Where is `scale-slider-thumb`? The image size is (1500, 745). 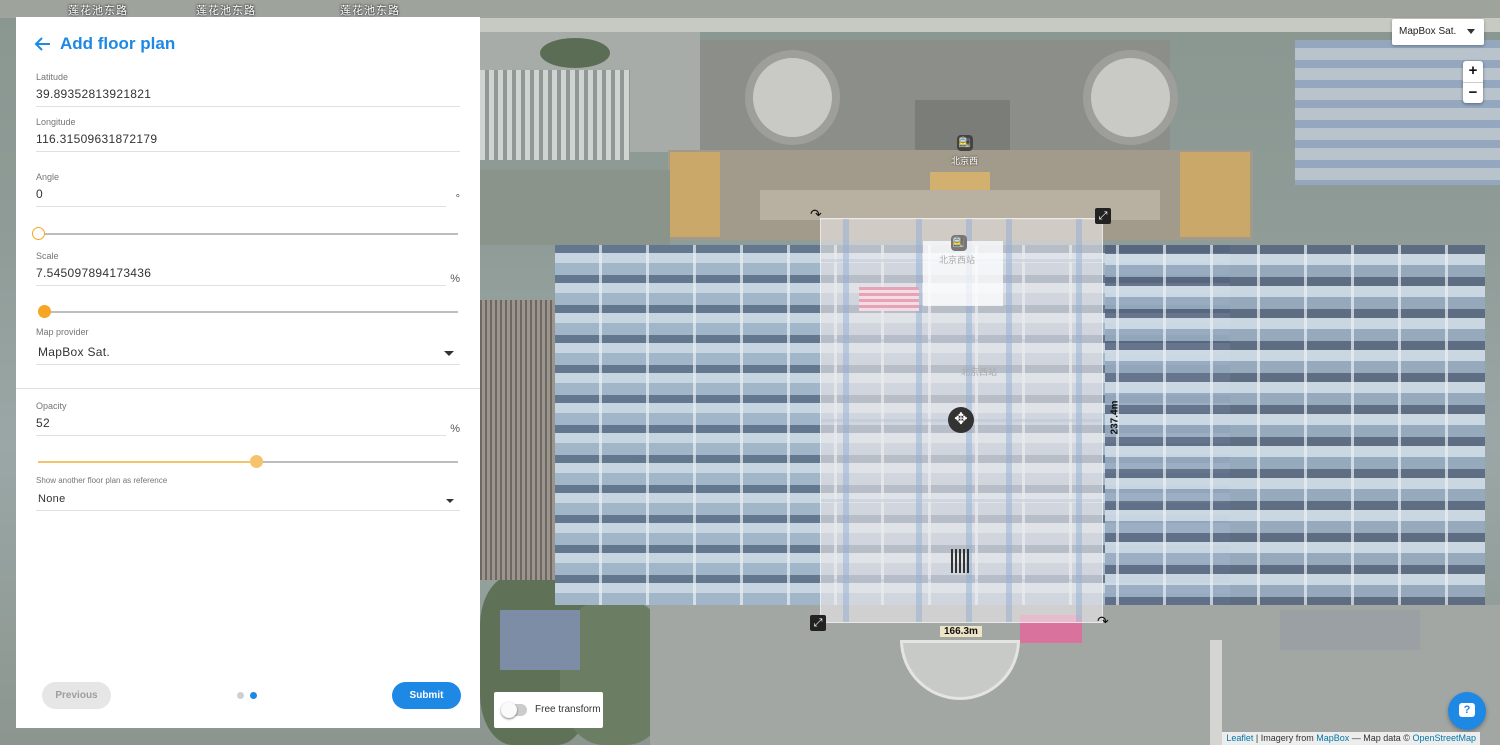
scale-slider-thumb is located at coordinates (45, 311).